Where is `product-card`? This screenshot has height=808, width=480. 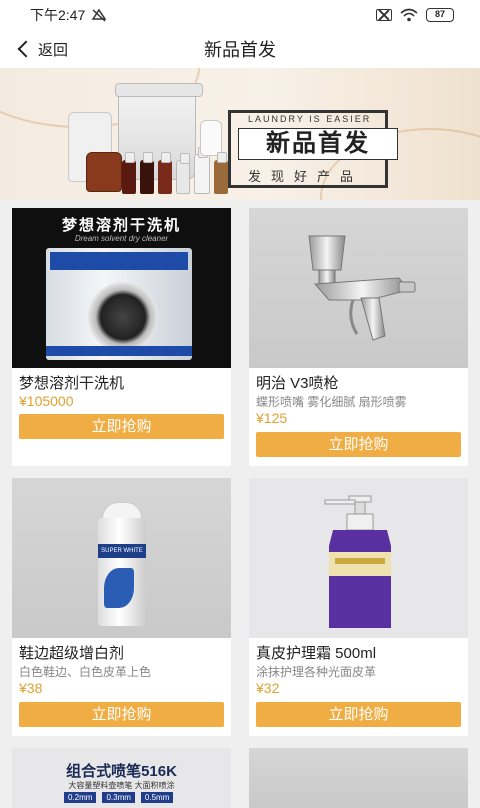 product-card is located at coordinates (358, 778).